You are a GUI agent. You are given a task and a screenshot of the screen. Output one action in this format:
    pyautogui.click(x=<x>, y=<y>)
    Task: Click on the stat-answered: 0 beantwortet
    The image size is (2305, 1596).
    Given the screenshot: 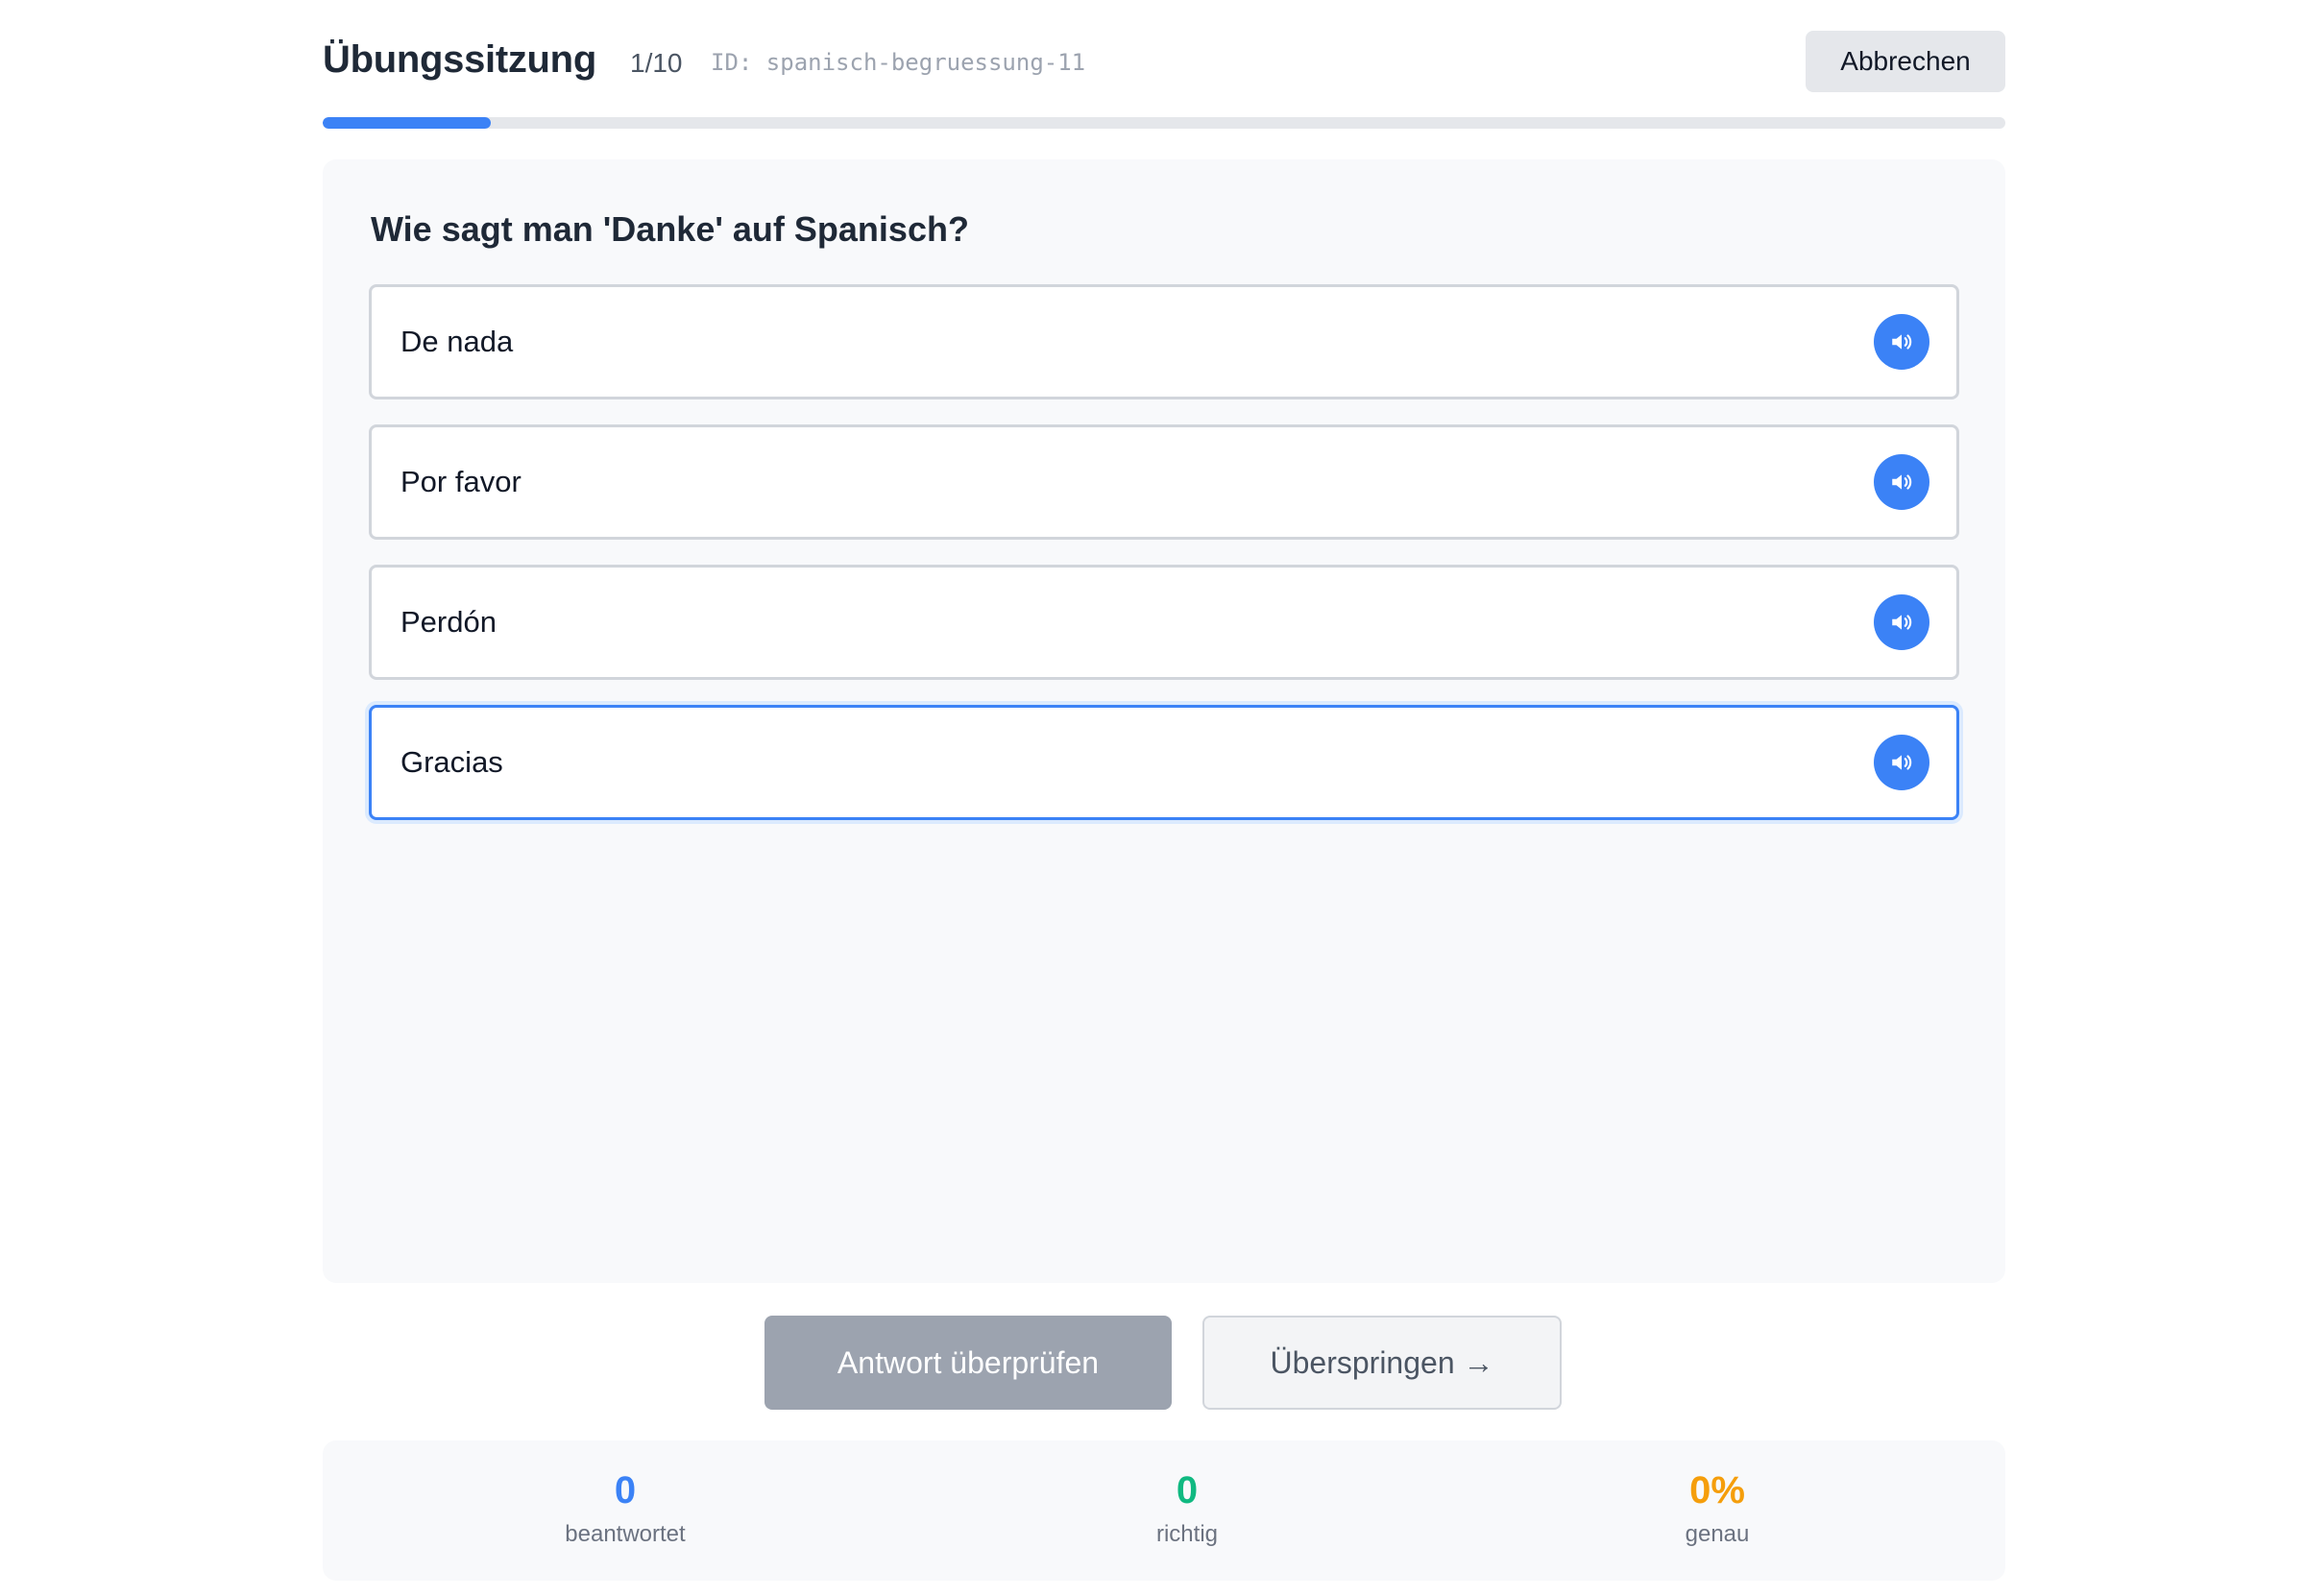 What is the action you would take?
    pyautogui.click(x=625, y=1507)
    